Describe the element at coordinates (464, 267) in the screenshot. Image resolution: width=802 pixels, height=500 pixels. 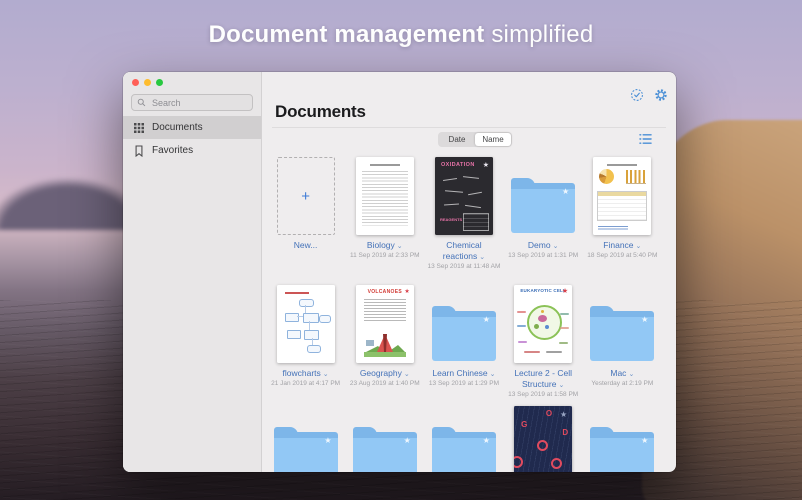
I see `tile-date: 13 Sep 2019 at 11:48 AM` at that location.